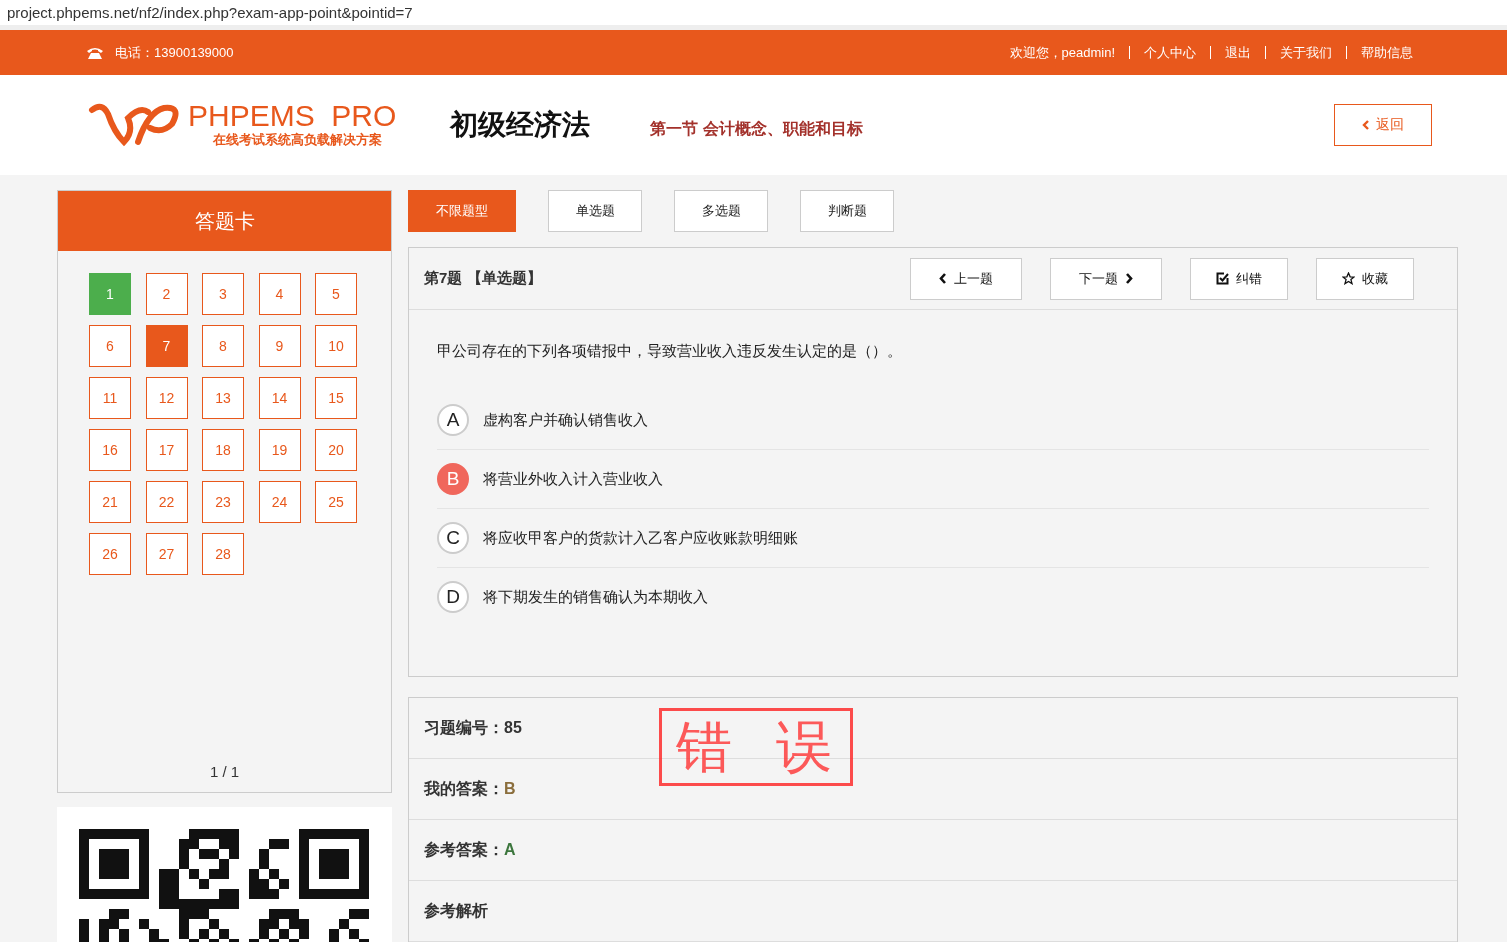 The height and width of the screenshot is (942, 1507). What do you see at coordinates (1365, 278) in the screenshot?
I see `question-action-button: 收藏` at bounding box center [1365, 278].